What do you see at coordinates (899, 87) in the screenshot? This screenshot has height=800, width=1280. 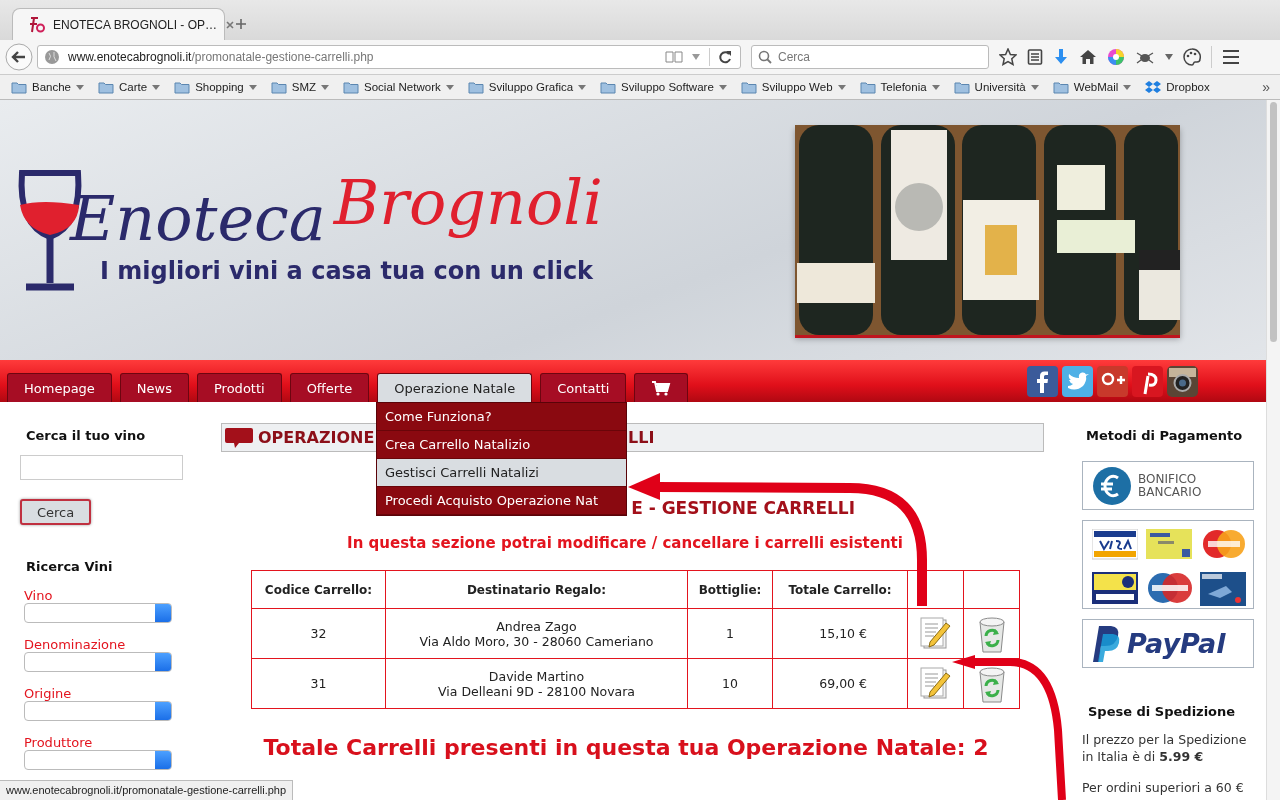 I see `bookmark-item: Telefonia` at bounding box center [899, 87].